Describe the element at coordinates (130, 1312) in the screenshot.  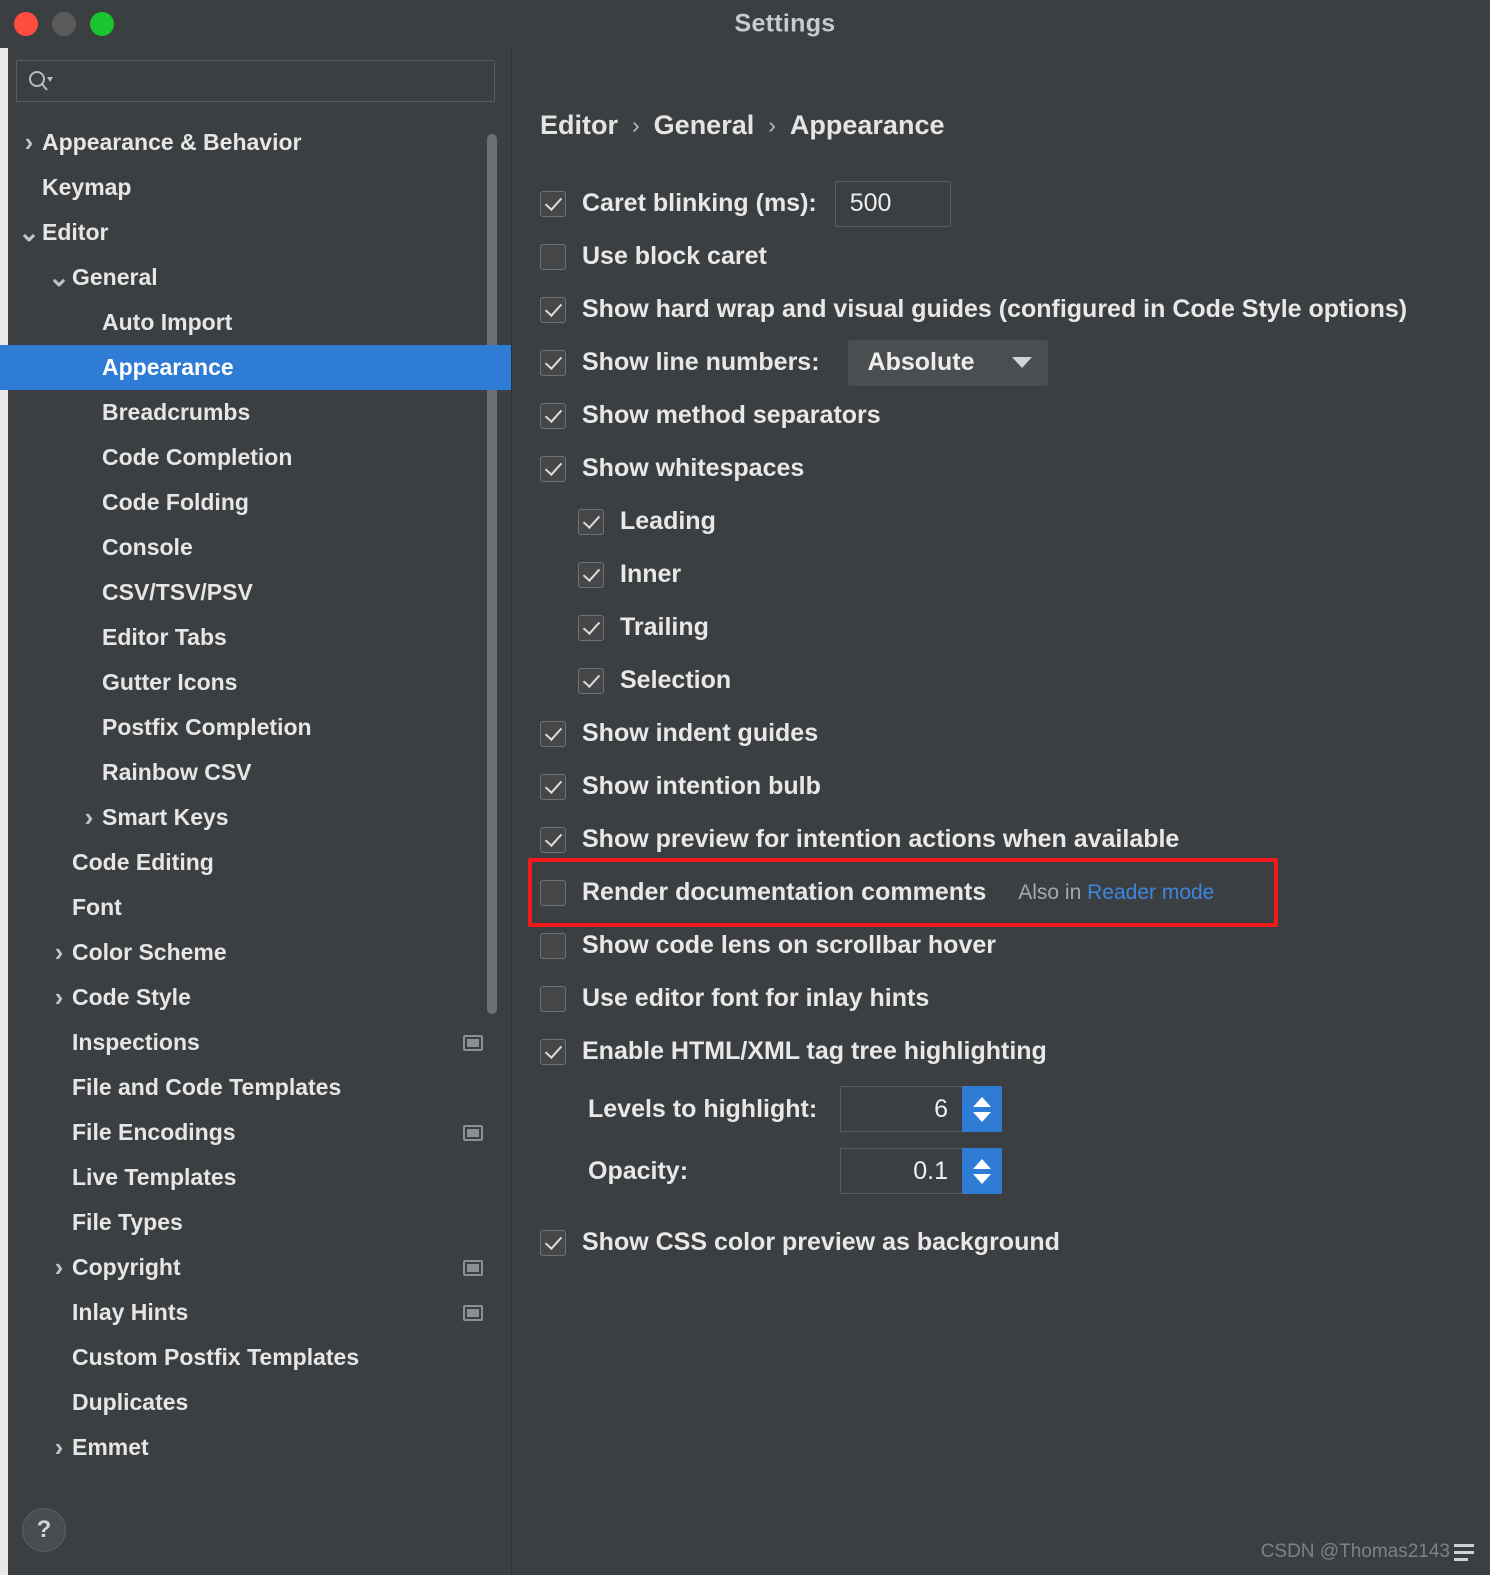
I see `sidebar-item-label: Inlay Hints` at that location.